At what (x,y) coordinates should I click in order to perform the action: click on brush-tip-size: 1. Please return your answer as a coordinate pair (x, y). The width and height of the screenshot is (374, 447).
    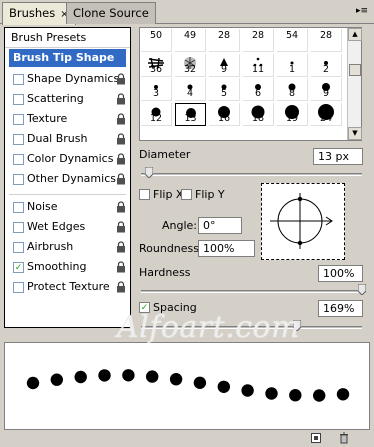
    Looking at the image, I should click on (292, 69).